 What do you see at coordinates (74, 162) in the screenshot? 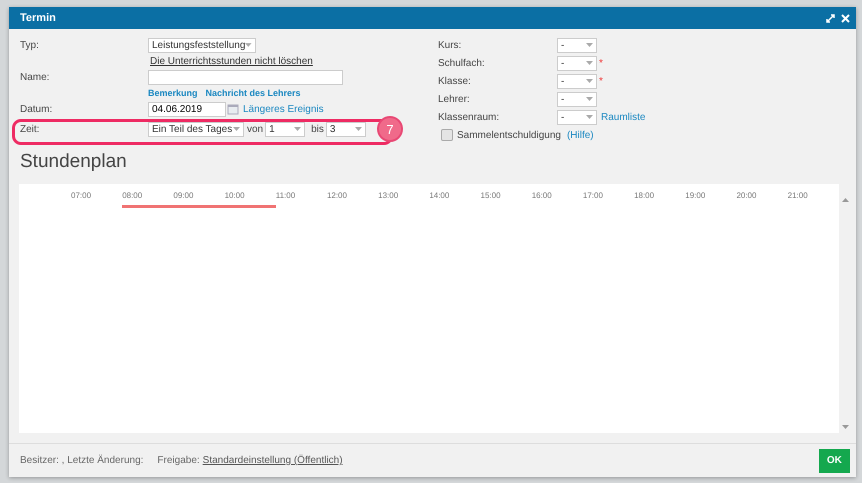
I see `section-title: Stundenplan` at bounding box center [74, 162].